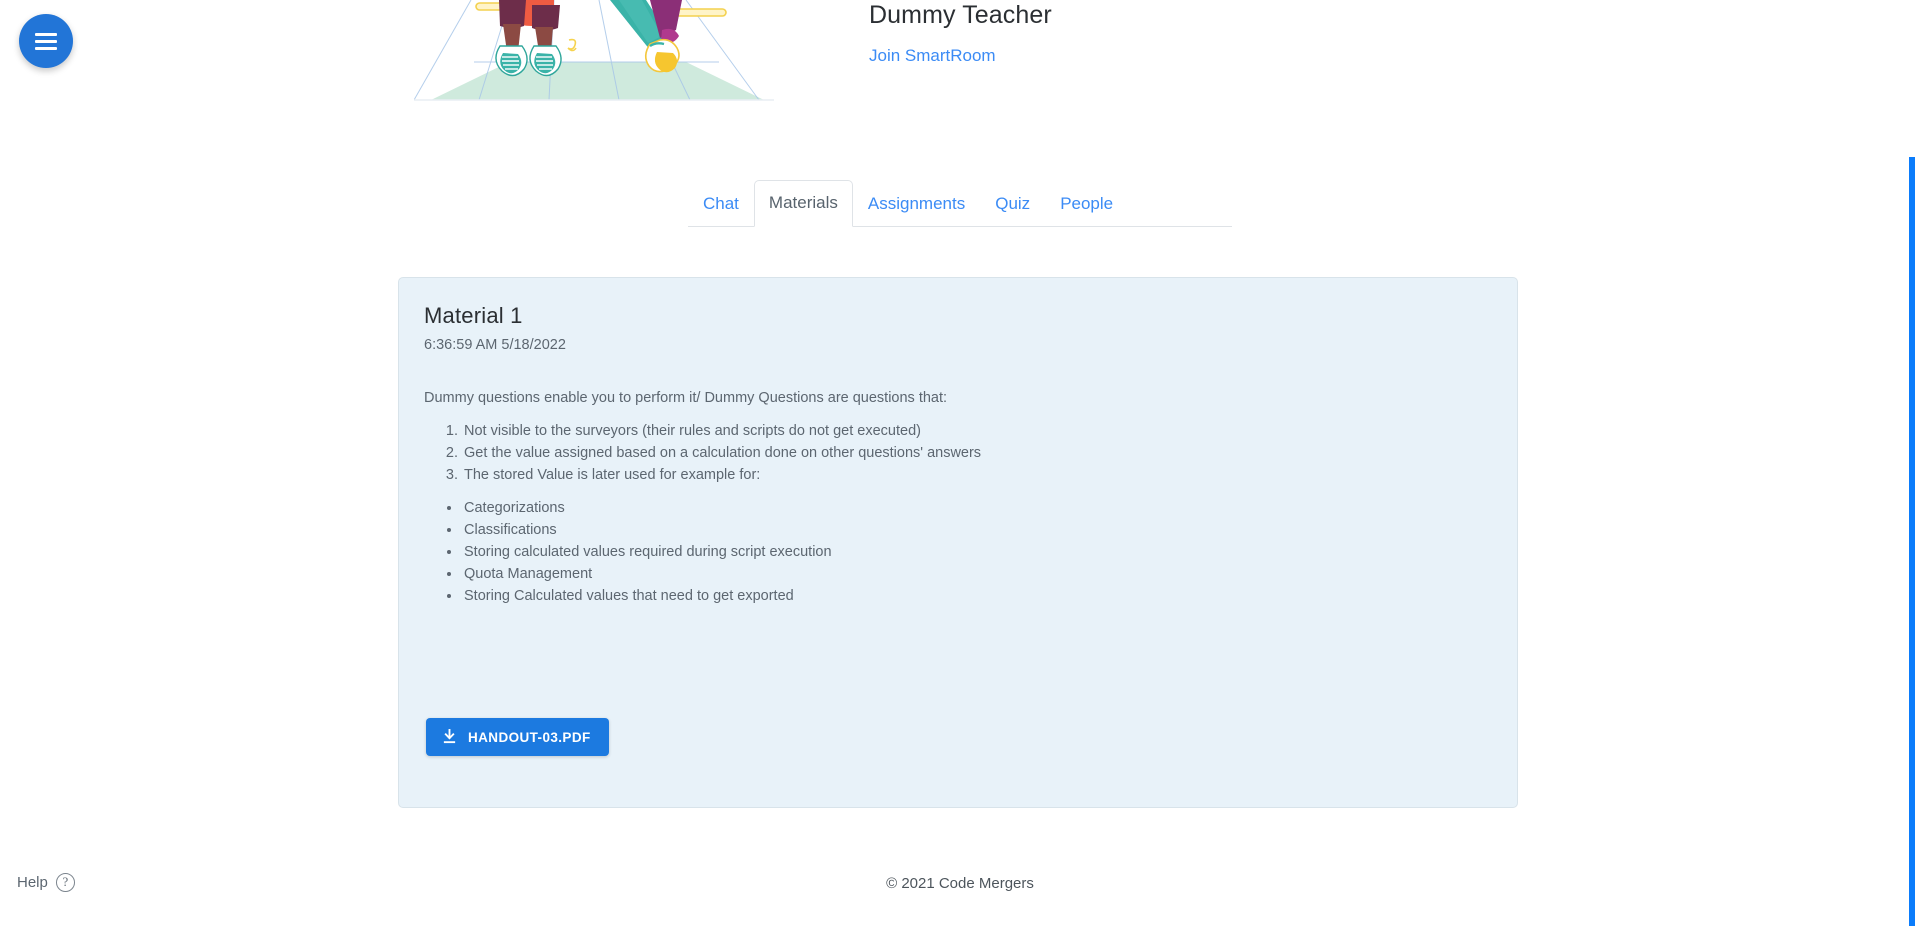  What do you see at coordinates (932, 56) in the screenshot?
I see `join-smartroom-link: Join SmartRoom` at bounding box center [932, 56].